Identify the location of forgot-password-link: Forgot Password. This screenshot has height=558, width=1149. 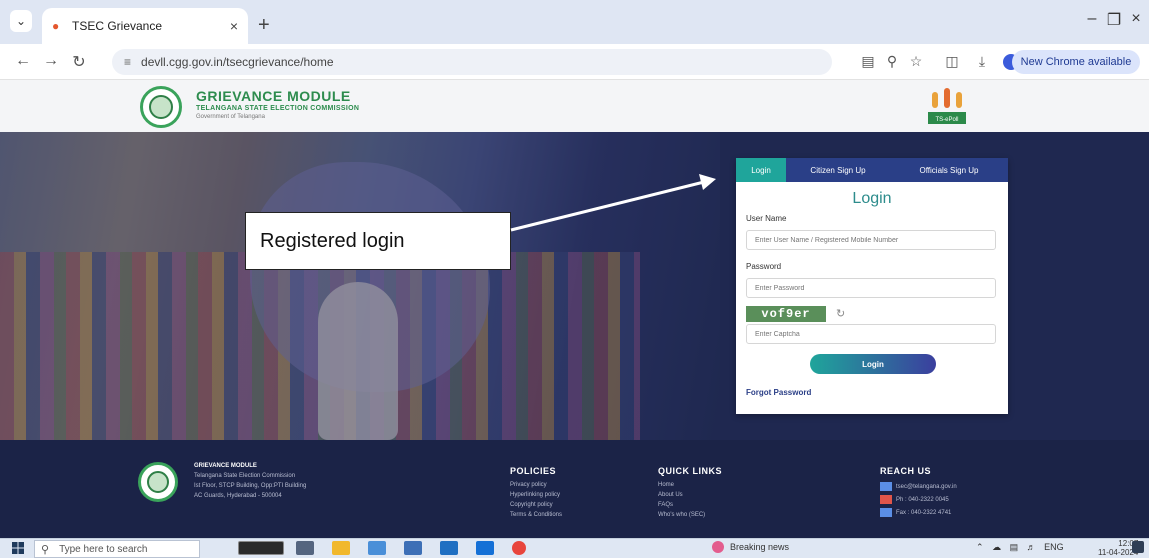
(778, 392).